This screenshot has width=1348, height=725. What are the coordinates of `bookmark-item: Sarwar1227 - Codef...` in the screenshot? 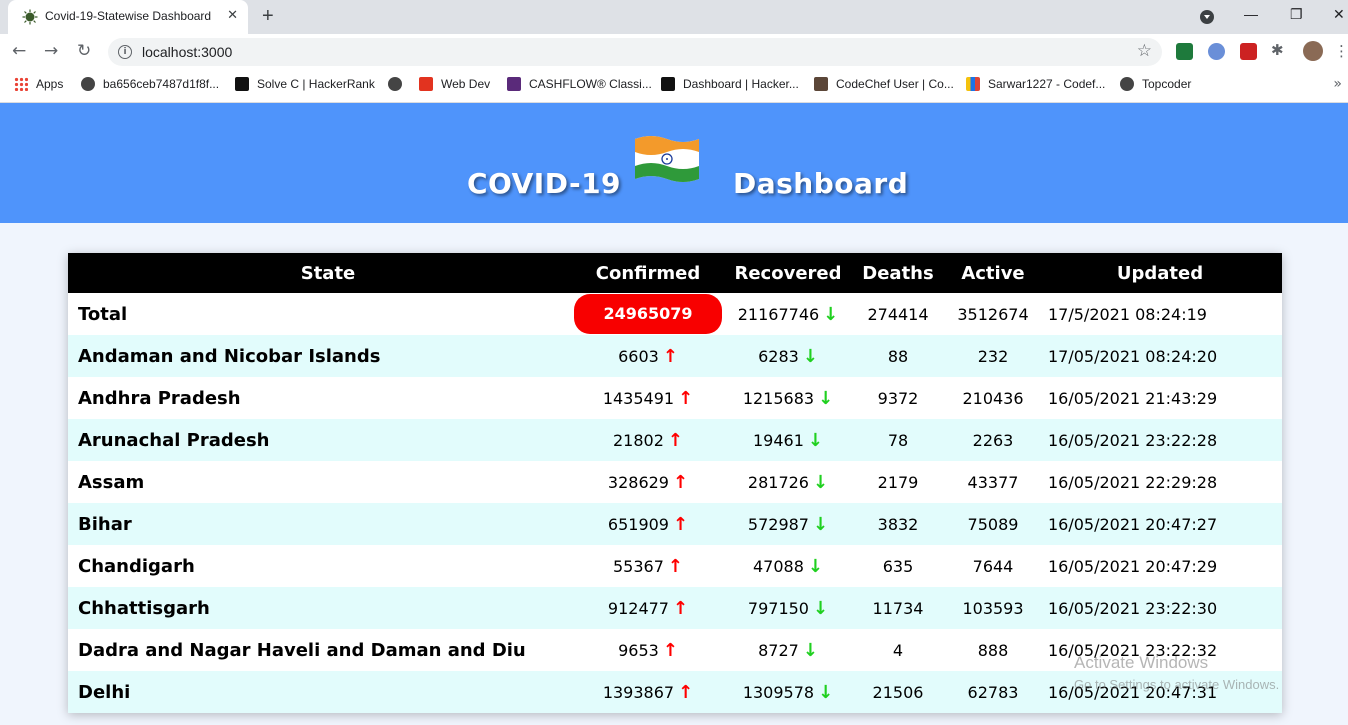 It's located at (1035, 84).